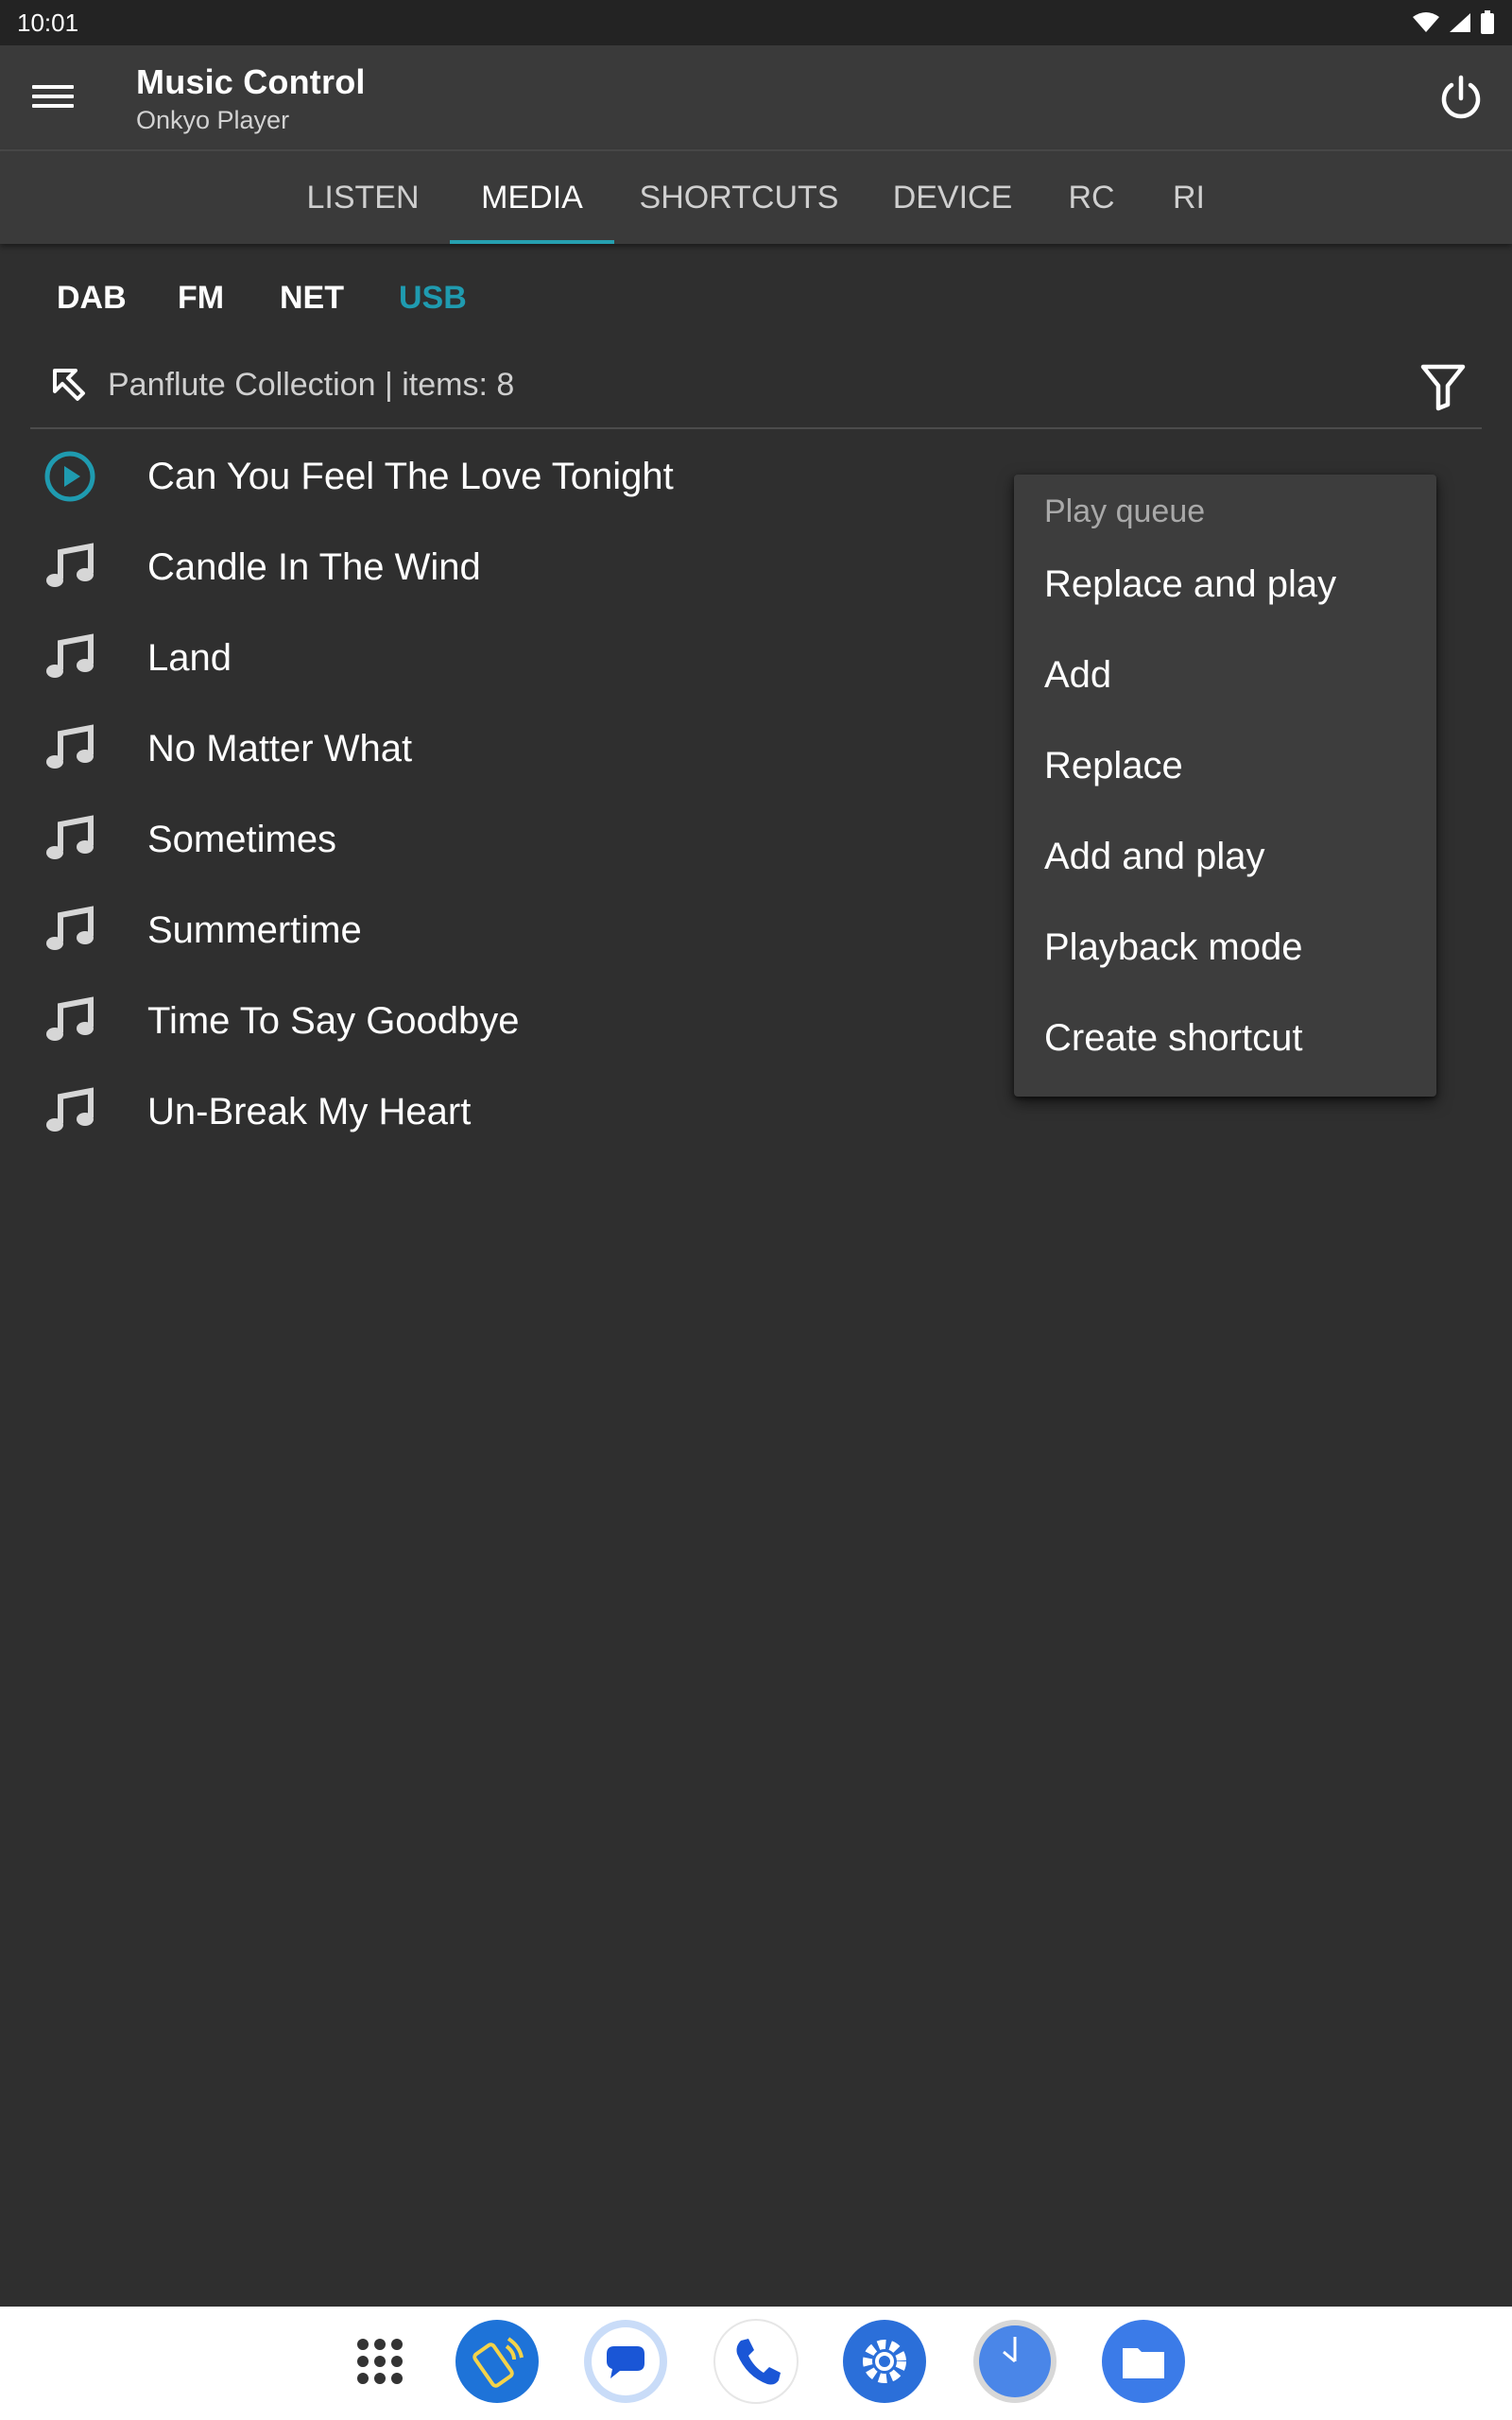 The image size is (1512, 2420). Describe the element at coordinates (189, 657) in the screenshot. I see `track-title: Land` at that location.